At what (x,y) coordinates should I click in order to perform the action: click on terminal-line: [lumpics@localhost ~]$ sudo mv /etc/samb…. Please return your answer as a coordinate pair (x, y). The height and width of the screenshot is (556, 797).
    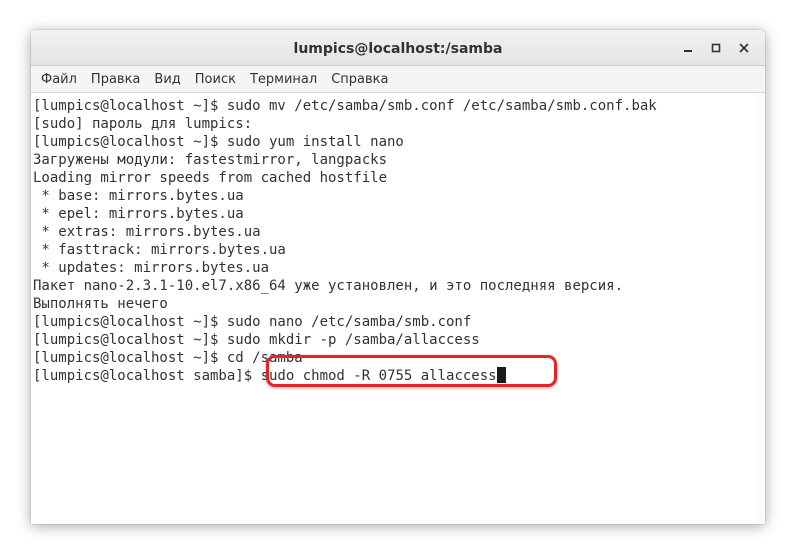
    Looking at the image, I should click on (345, 106).